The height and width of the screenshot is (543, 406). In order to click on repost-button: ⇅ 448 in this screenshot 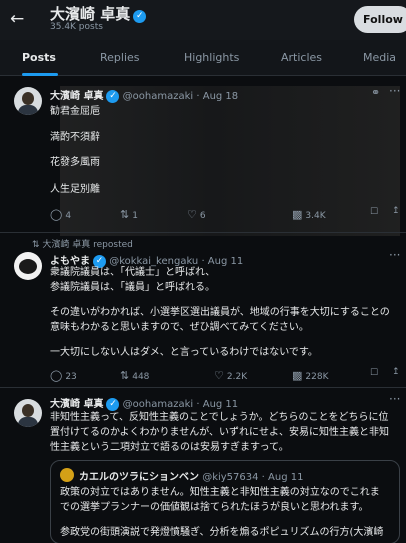, I will do `click(134, 375)`.